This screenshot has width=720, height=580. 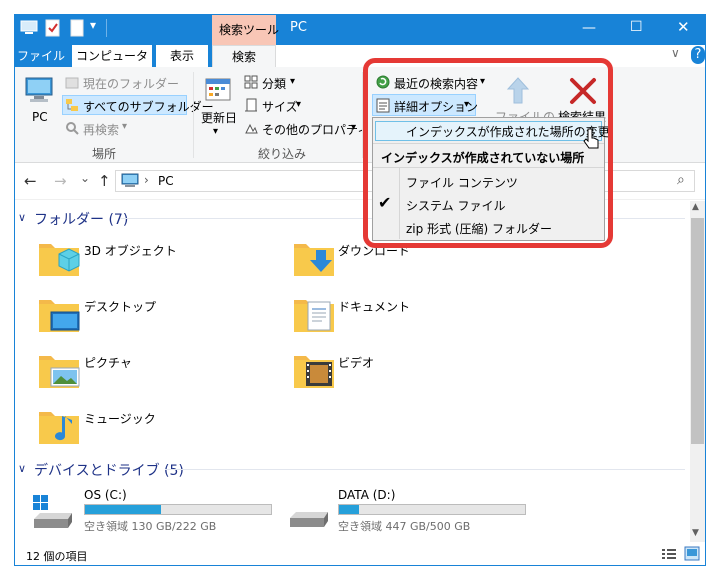 I want to click on os-drive-icon, so click(x=54, y=513).